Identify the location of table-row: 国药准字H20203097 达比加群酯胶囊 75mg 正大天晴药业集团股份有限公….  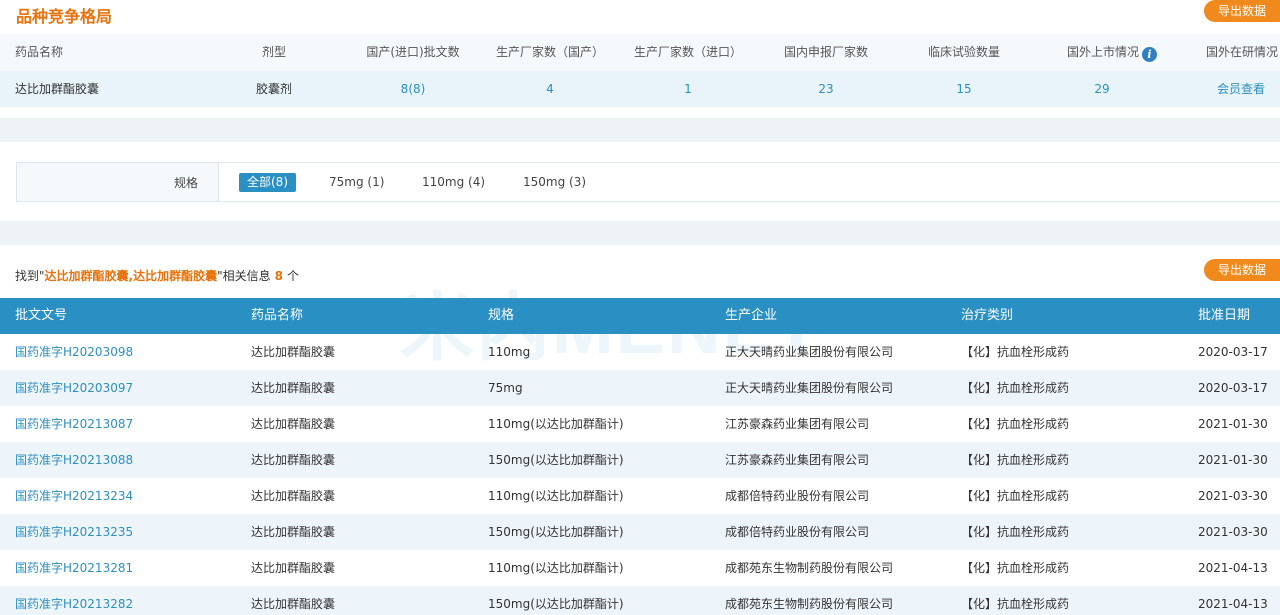
(640, 388).